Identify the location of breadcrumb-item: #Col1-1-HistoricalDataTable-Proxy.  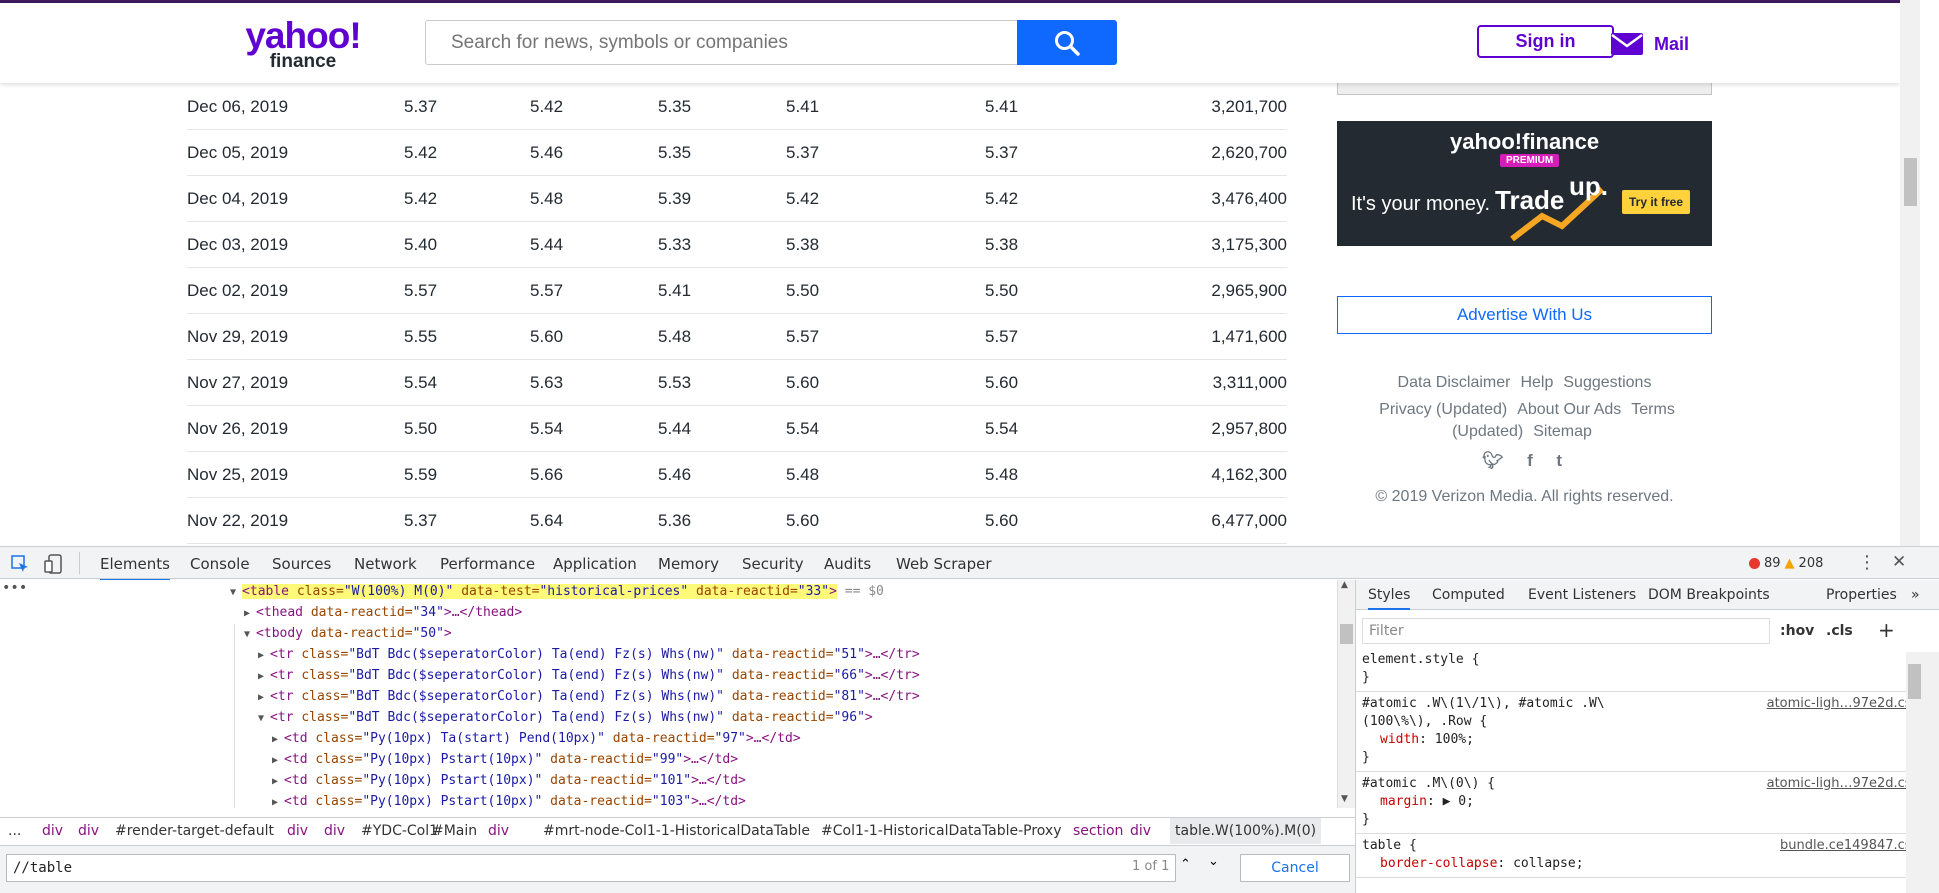
(941, 831).